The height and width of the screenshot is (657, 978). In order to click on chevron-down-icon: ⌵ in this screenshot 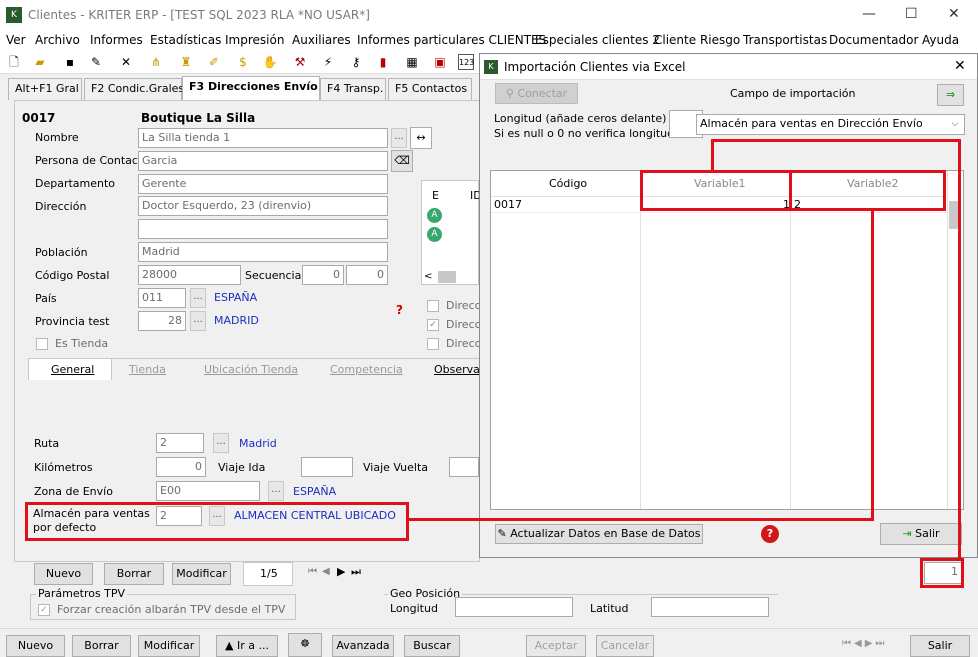, I will do `click(955, 124)`.